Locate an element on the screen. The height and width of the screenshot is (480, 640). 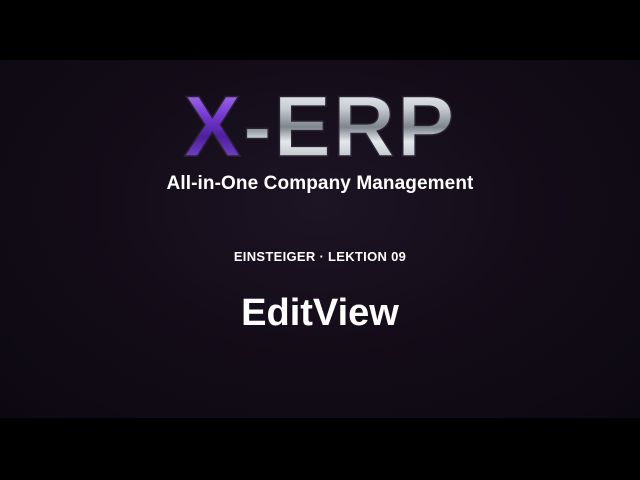
logo-x-letter: X is located at coordinates (213, 126).